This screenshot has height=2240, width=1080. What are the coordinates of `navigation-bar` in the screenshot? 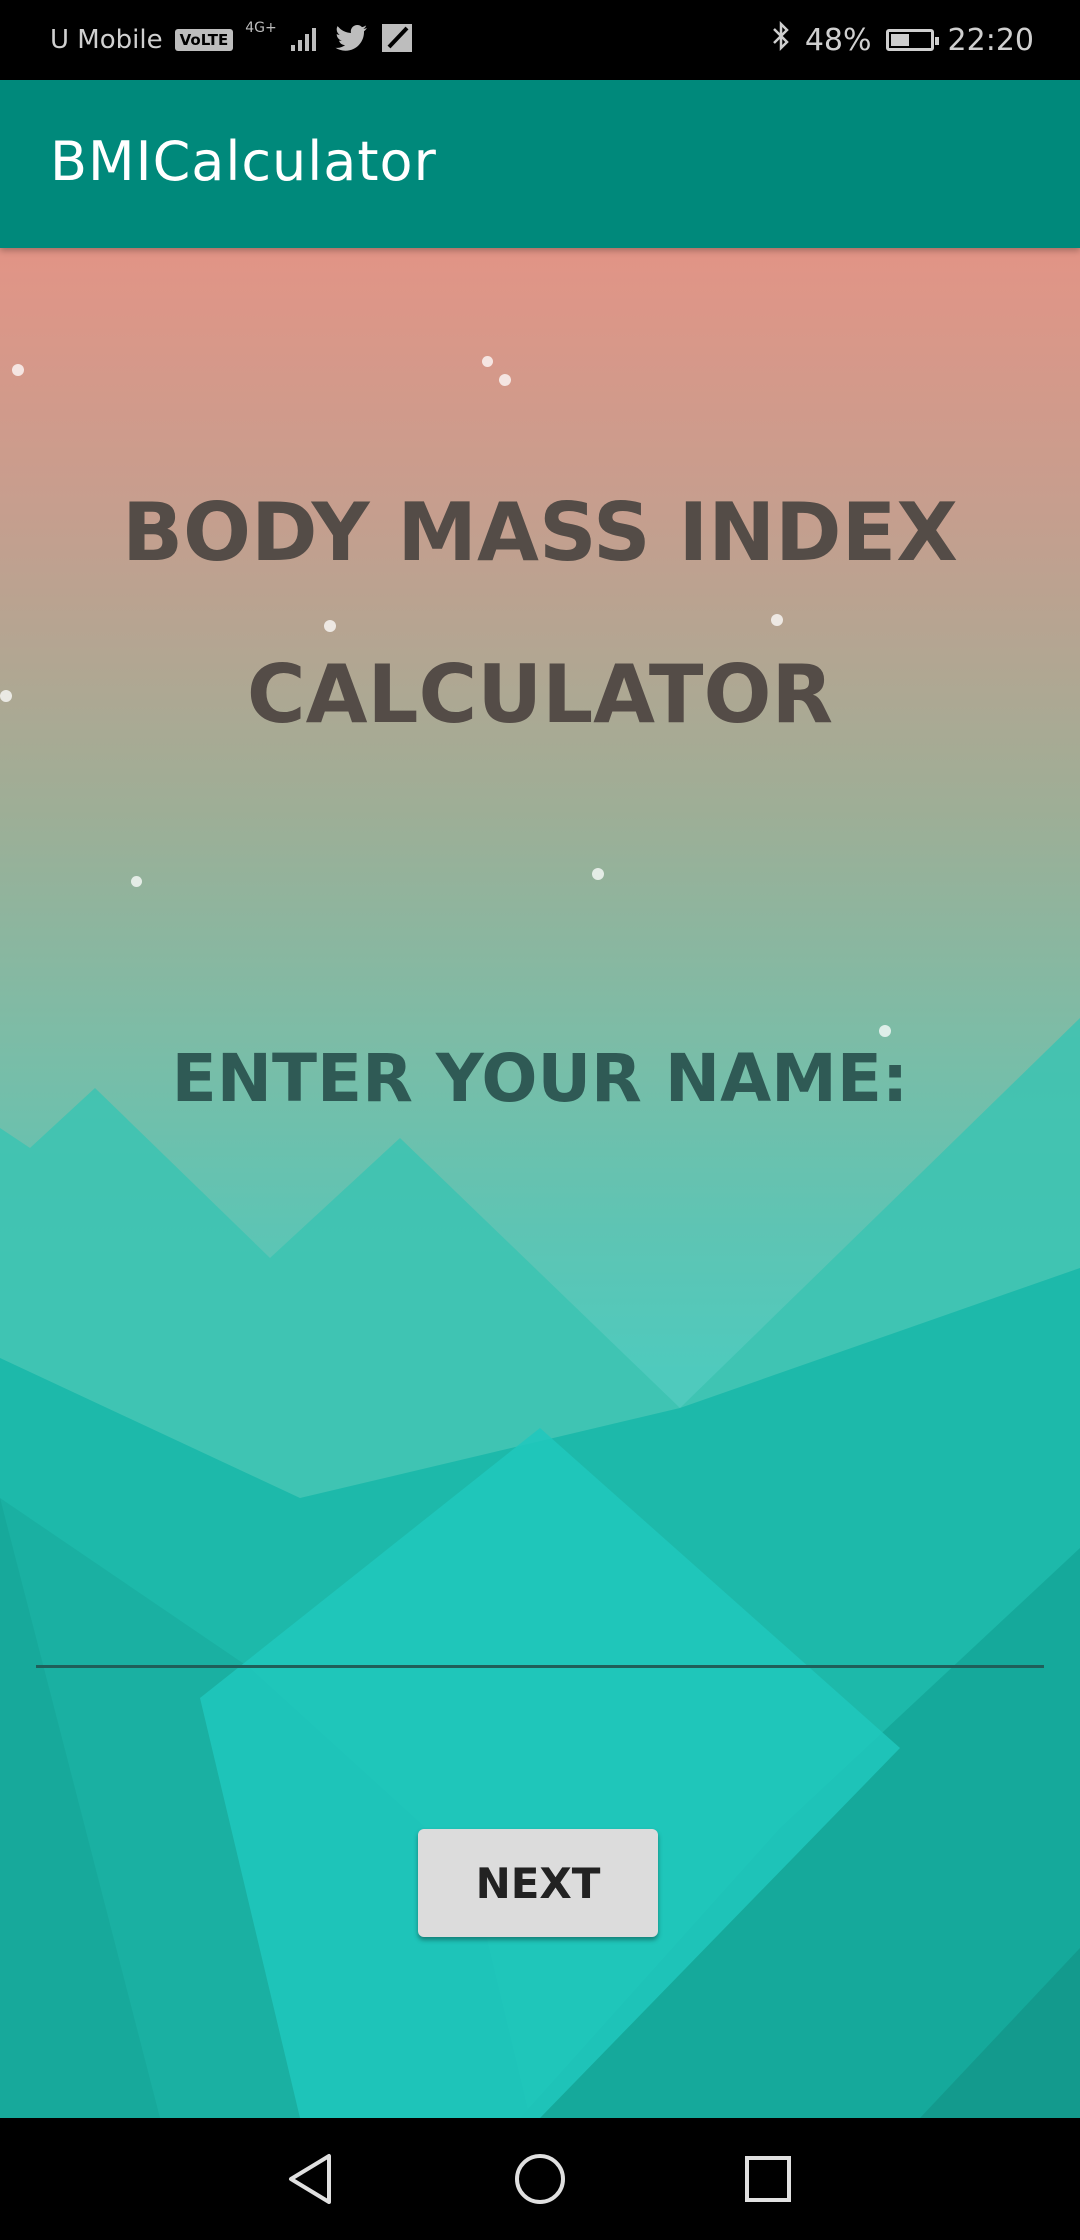 It's located at (540, 2179).